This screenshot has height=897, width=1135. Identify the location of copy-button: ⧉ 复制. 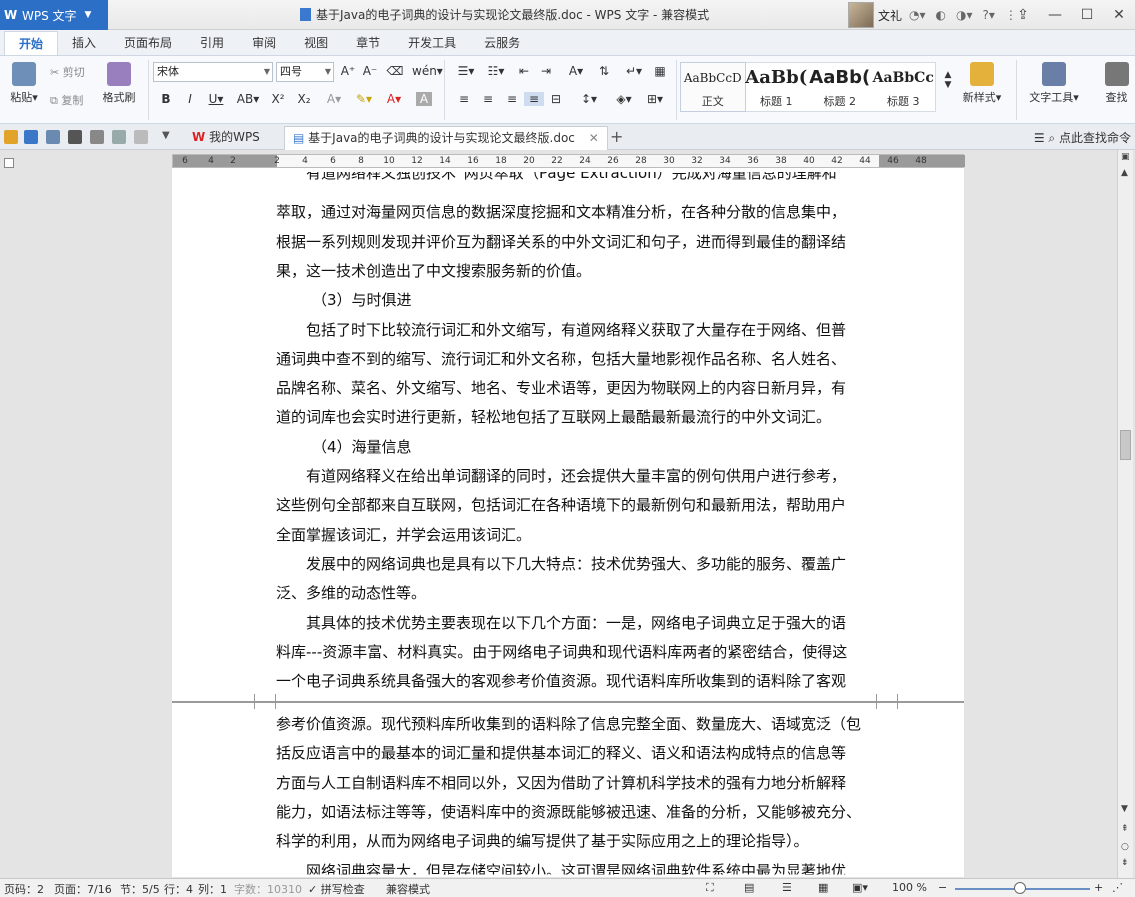
(66, 100).